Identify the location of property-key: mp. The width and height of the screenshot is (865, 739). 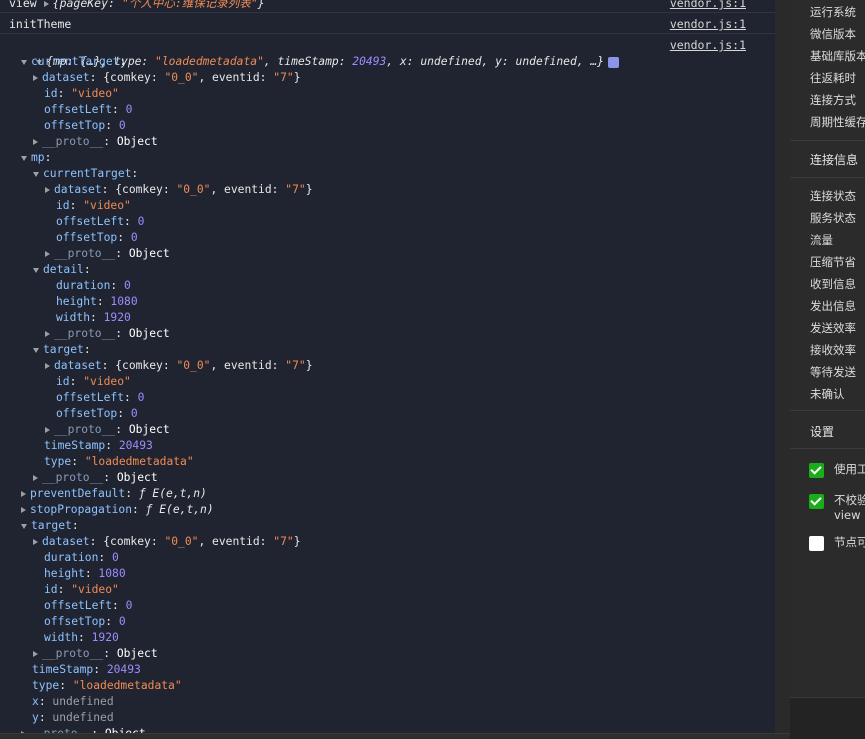
(38, 157).